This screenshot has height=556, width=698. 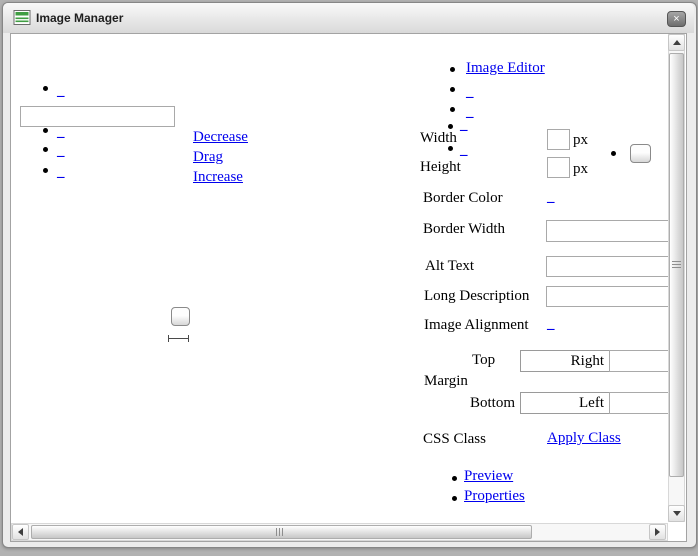 I want to click on height-unit-label: px, so click(x=580, y=169).